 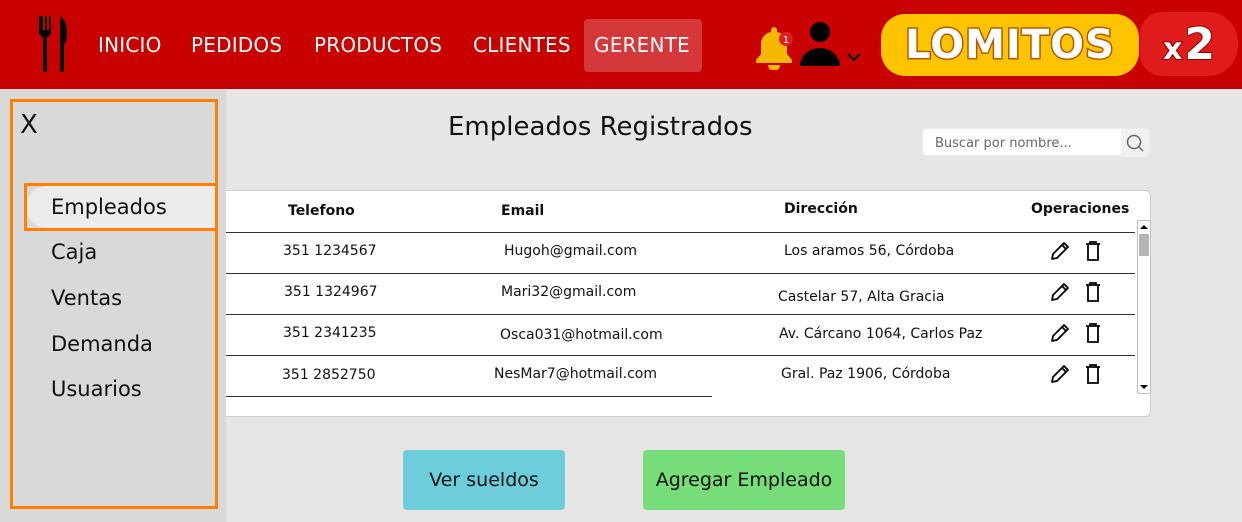 What do you see at coordinates (1010, 45) in the screenshot?
I see `brand-logo: LOMITOS` at bounding box center [1010, 45].